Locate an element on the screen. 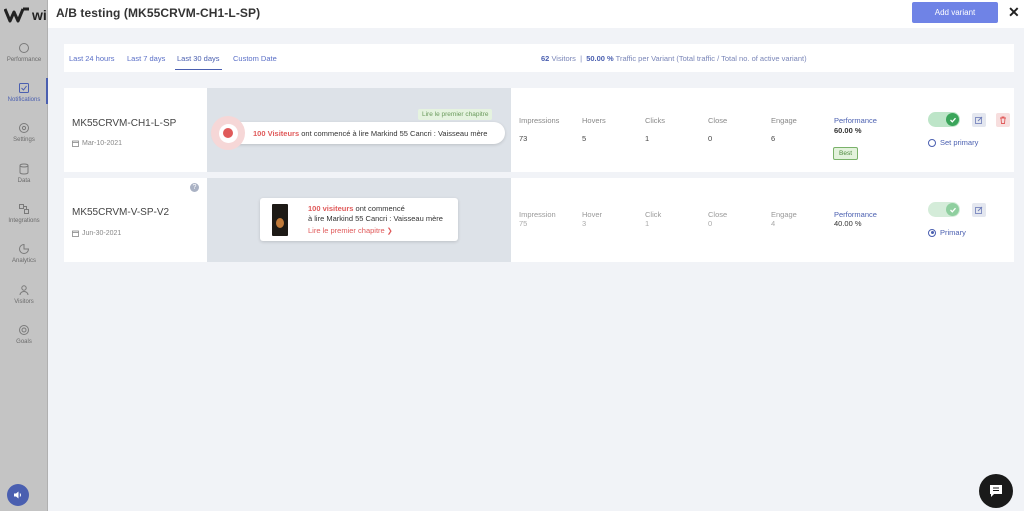 The image size is (1024, 511). metric-label: Hover is located at coordinates (592, 214).